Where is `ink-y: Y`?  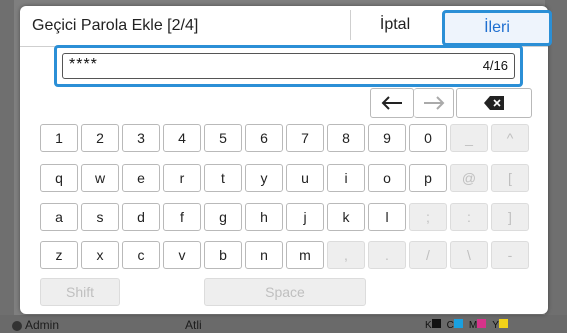 ink-y: Y is located at coordinates (500, 325).